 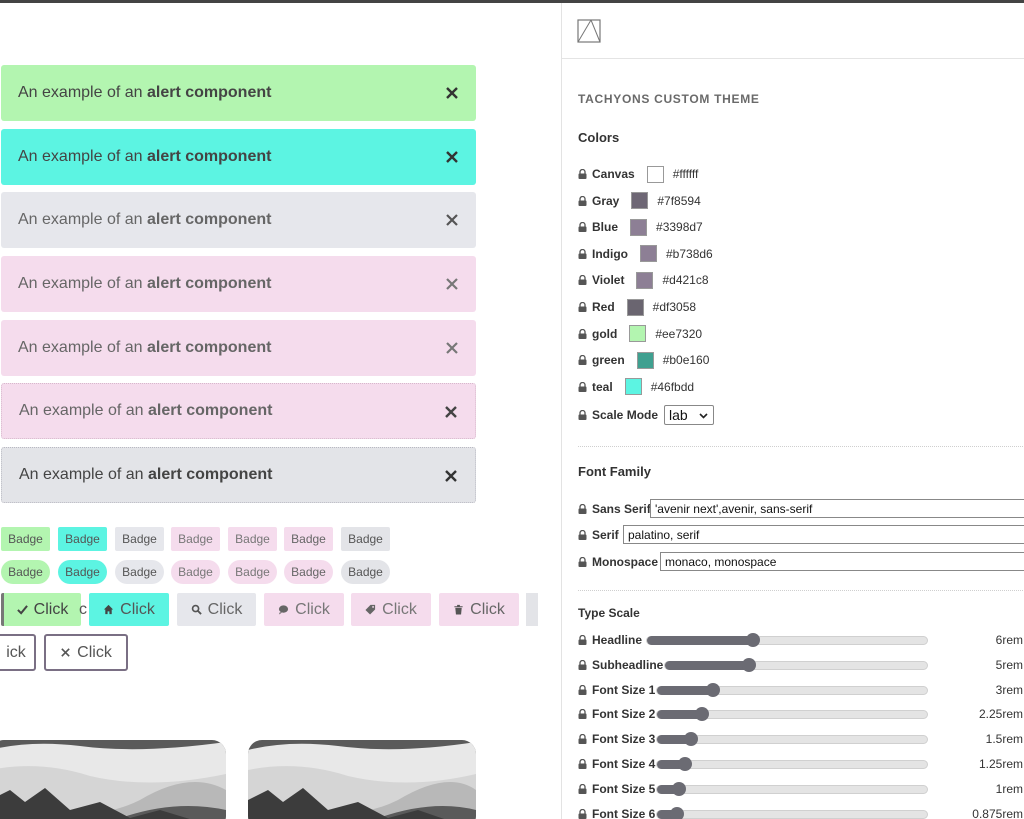 What do you see at coordinates (823, 534) in the screenshot?
I see `serif-input: palatino, serif` at bounding box center [823, 534].